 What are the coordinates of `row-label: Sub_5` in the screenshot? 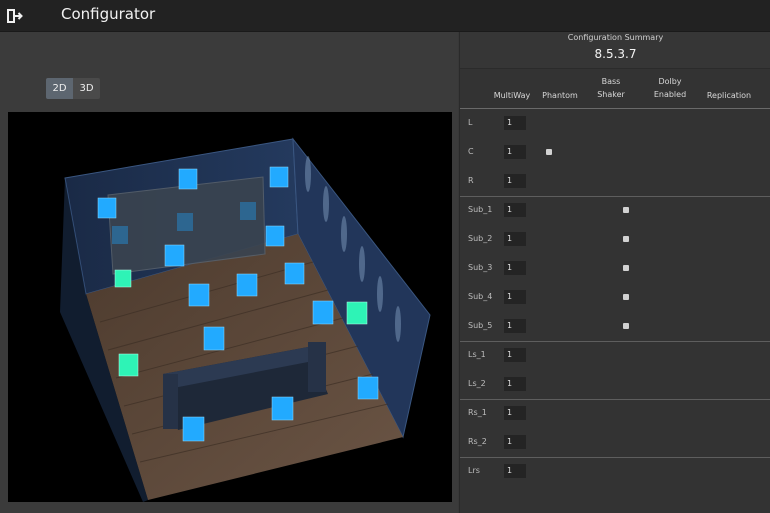 It's located at (480, 325).